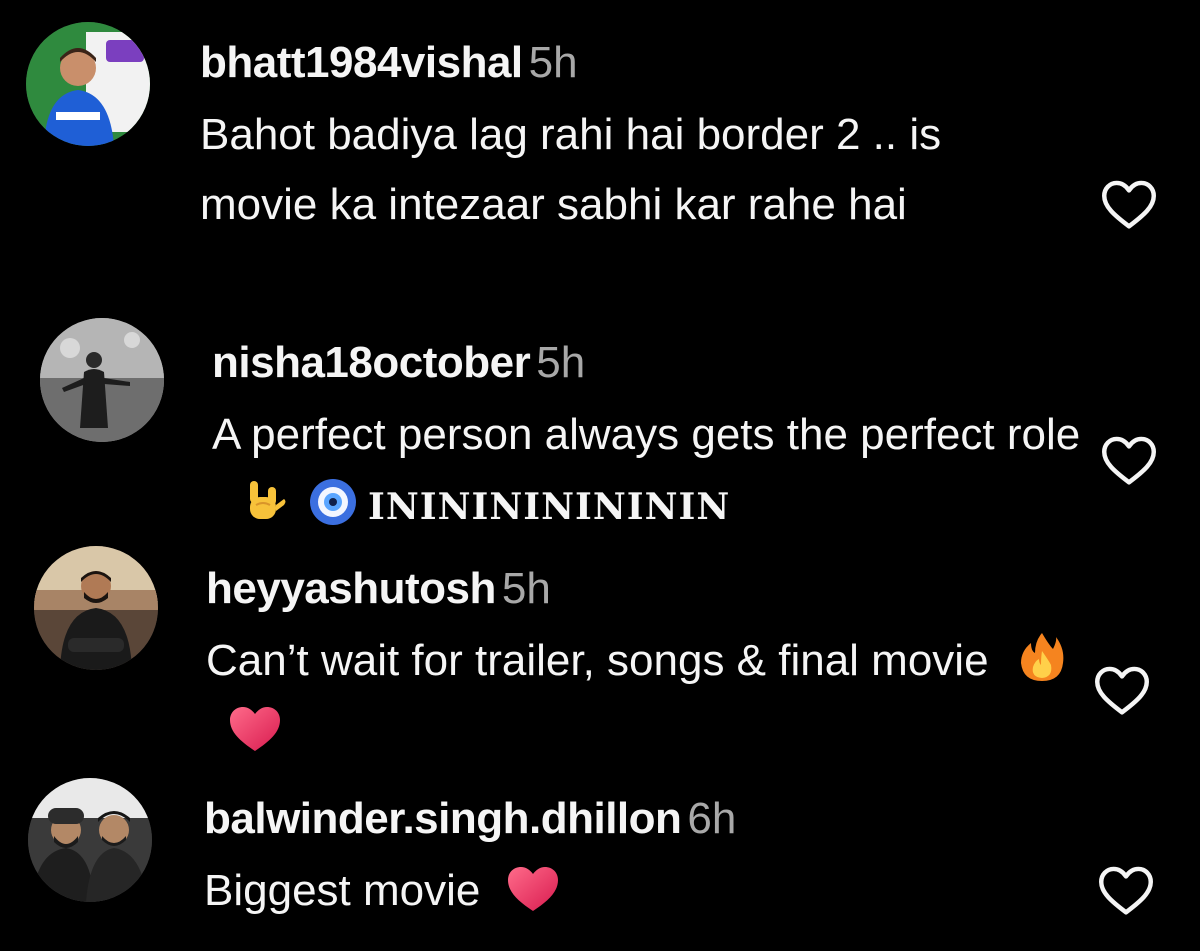 This screenshot has height=951, width=1200. Describe the element at coordinates (263, 502) in the screenshot. I see `sign-of-the-horns-emoji` at that location.